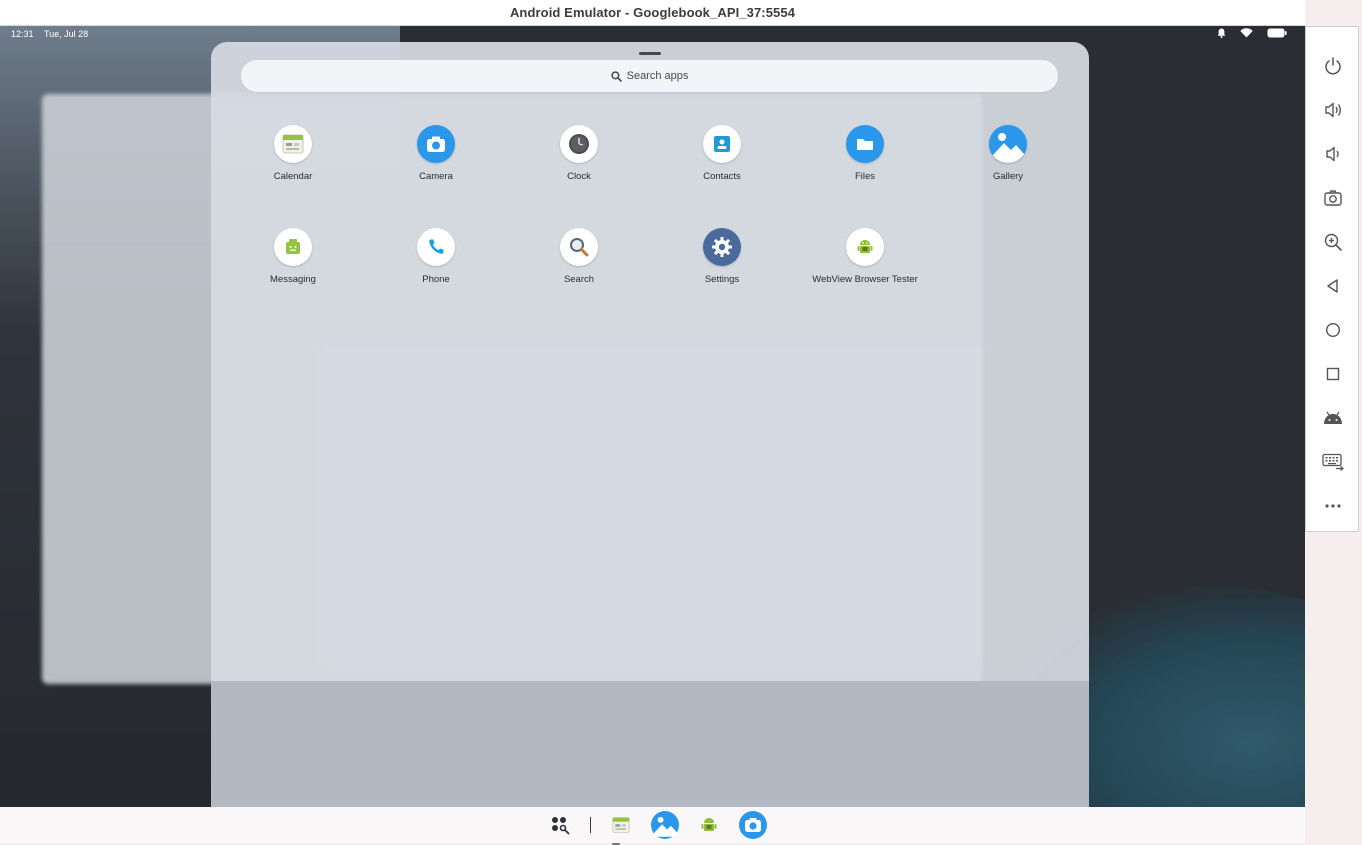 This screenshot has height=845, width=1362. What do you see at coordinates (1221, 33) in the screenshot?
I see `notification-bell-icon` at bounding box center [1221, 33].